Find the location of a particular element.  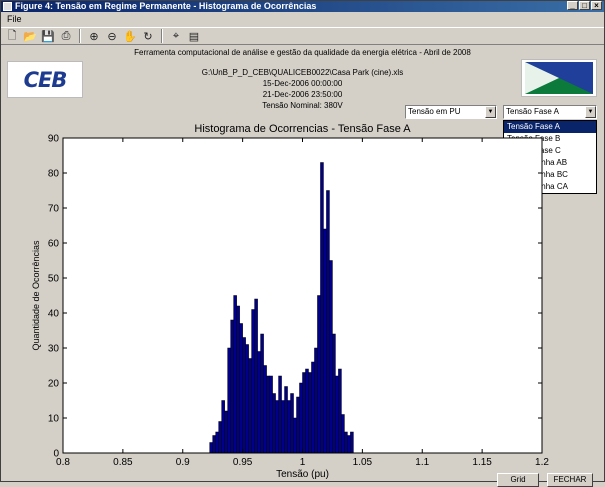

phase-option: Tensão Linha CA is located at coordinates (550, 187).